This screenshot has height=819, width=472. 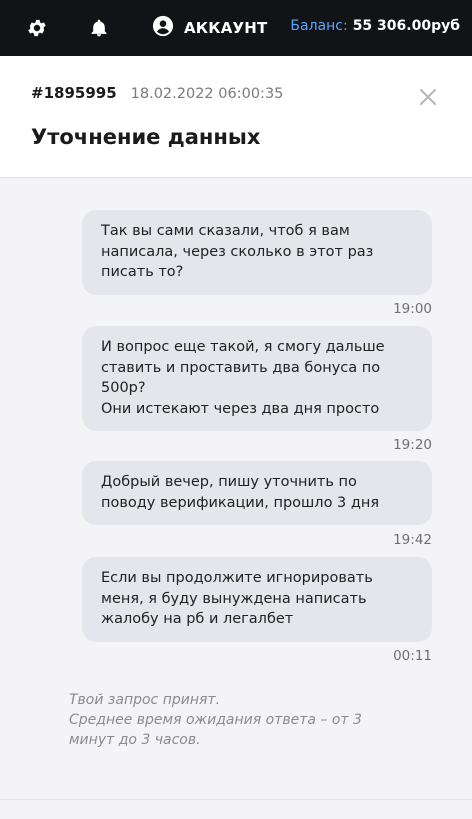 What do you see at coordinates (163, 28) in the screenshot?
I see `account-icon` at bounding box center [163, 28].